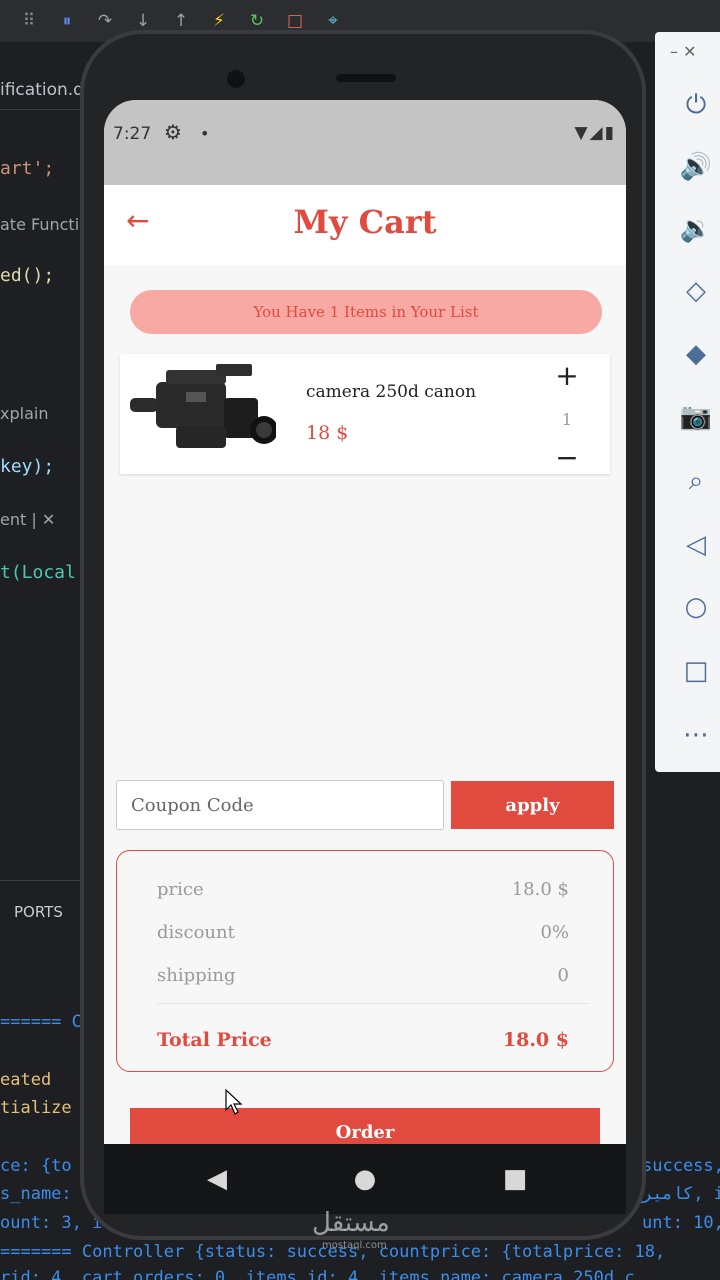 The image size is (720, 1280). Describe the element at coordinates (27, 275) in the screenshot. I see `code-line: ed();` at that location.